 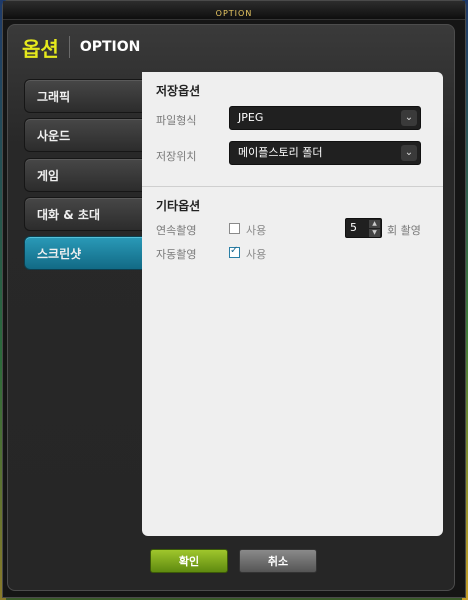 What do you see at coordinates (40, 48) in the screenshot?
I see `page-title-kr: 옵션` at bounding box center [40, 48].